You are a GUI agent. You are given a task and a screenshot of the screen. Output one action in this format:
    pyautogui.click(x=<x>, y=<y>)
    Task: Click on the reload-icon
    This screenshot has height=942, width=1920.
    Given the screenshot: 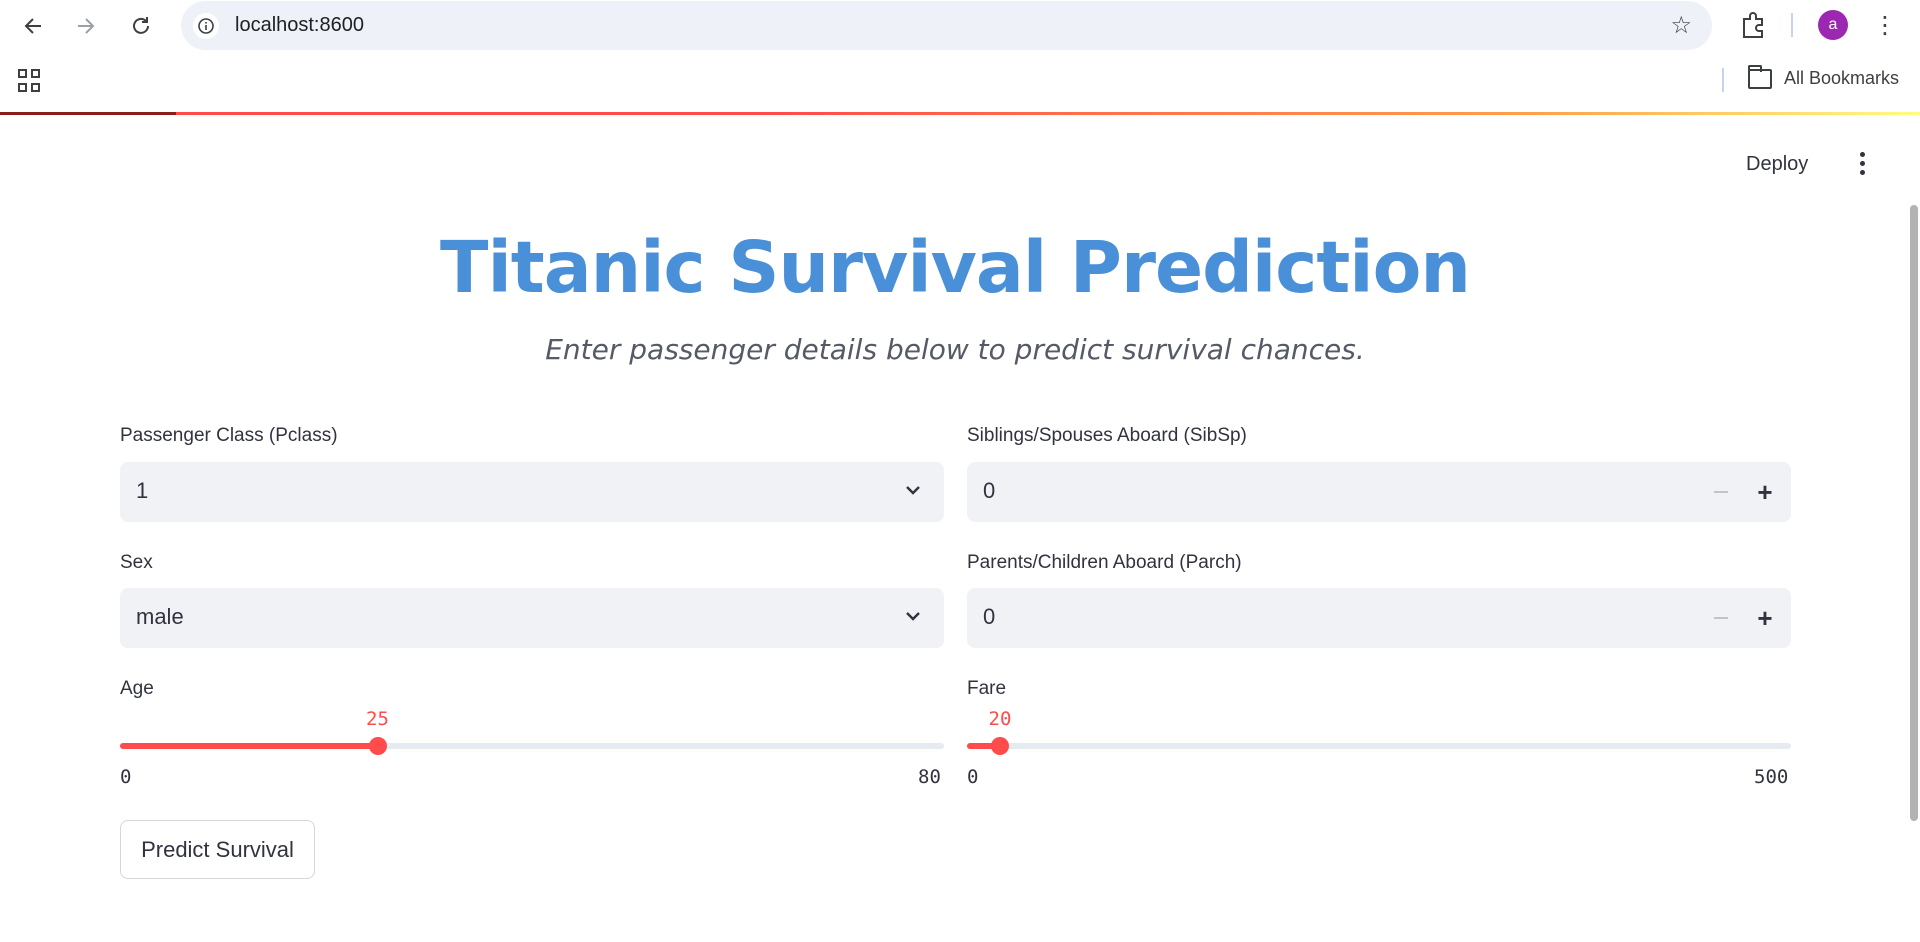 What is the action you would take?
    pyautogui.click(x=141, y=26)
    